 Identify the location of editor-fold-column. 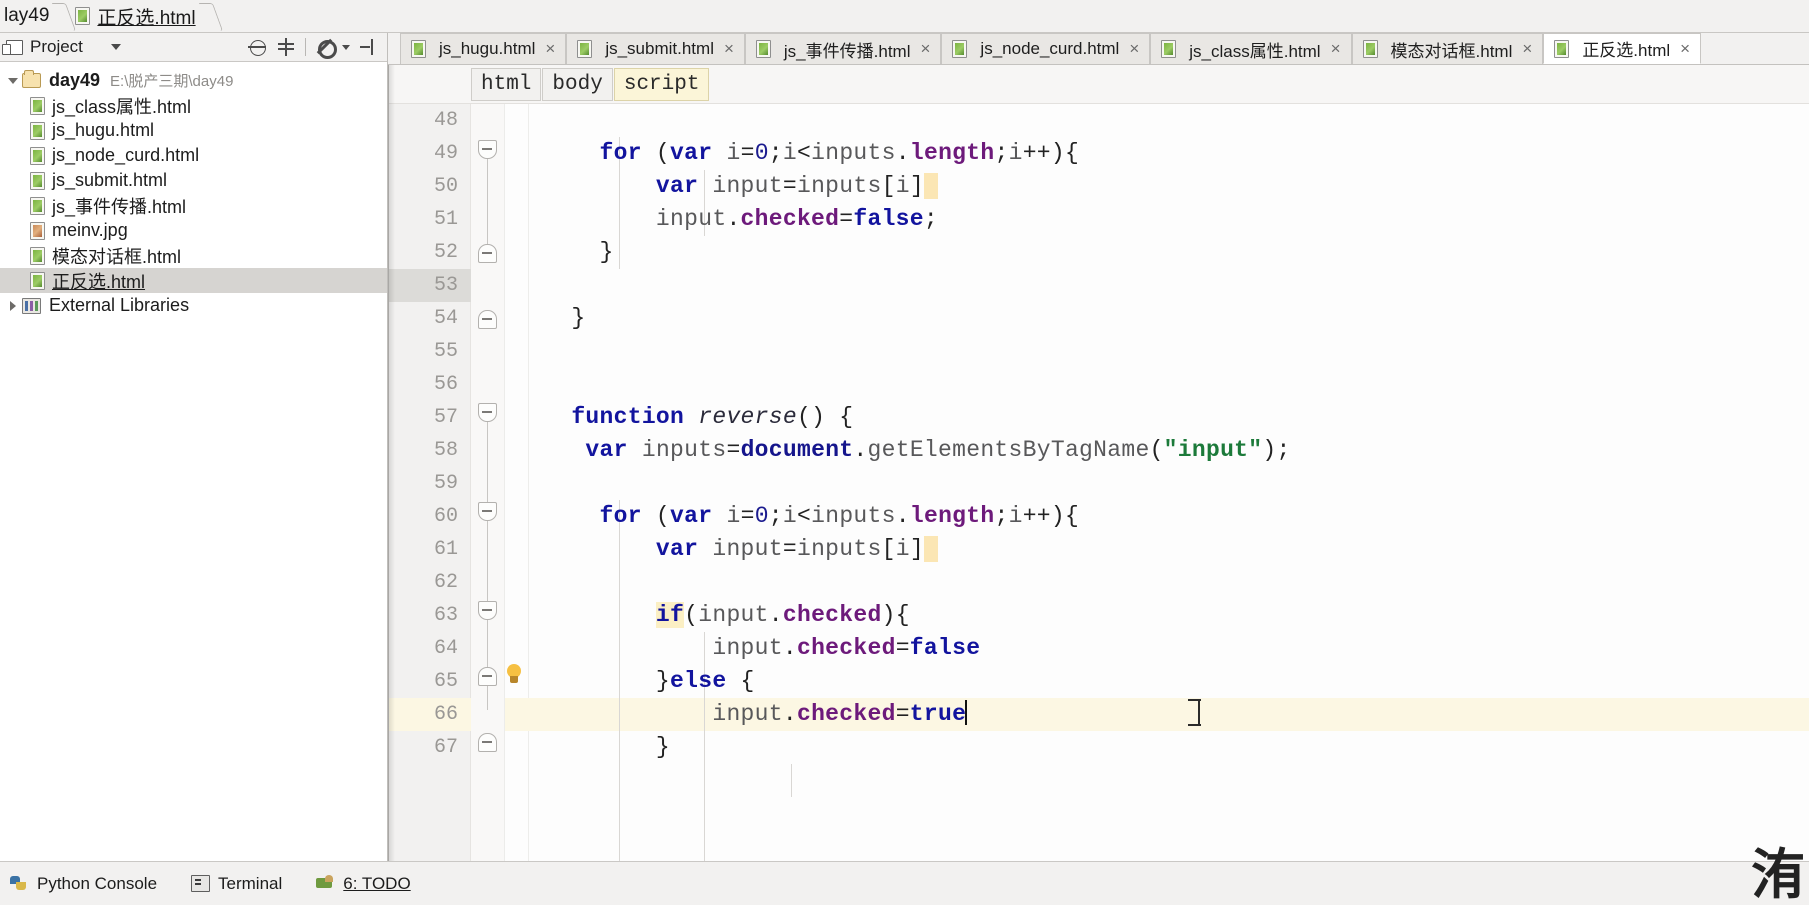
(488, 482).